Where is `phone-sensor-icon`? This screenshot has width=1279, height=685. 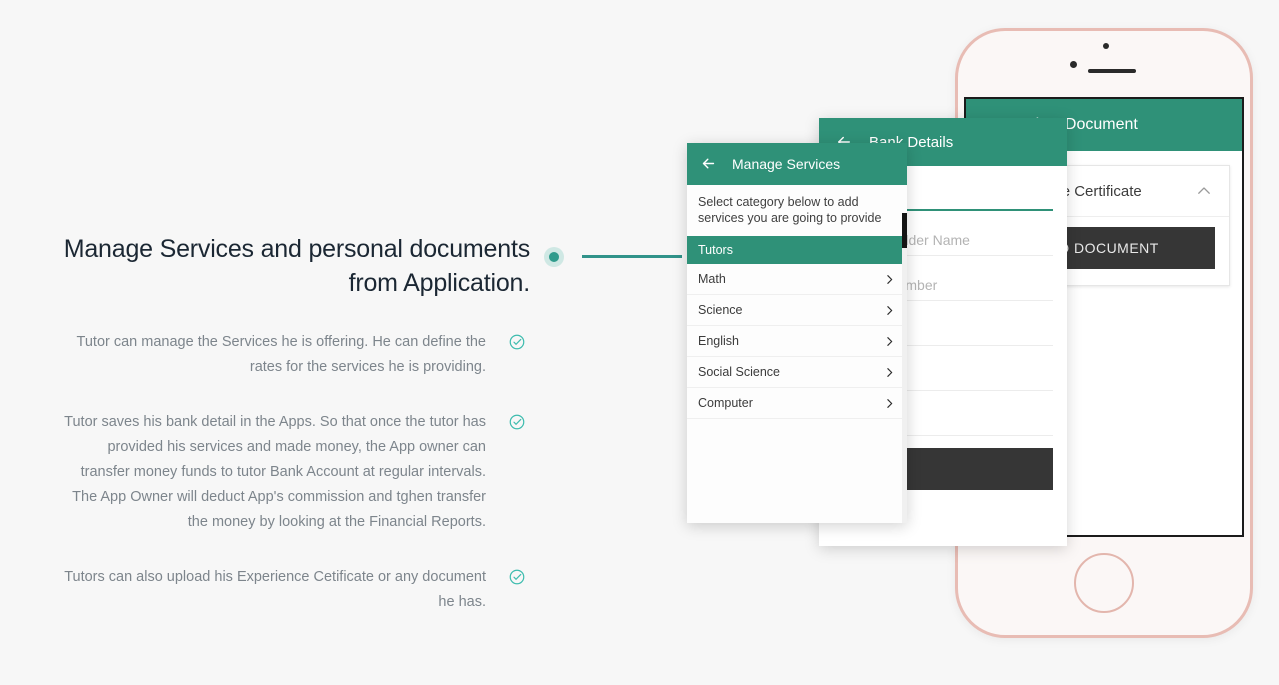
phone-sensor-icon is located at coordinates (1106, 46).